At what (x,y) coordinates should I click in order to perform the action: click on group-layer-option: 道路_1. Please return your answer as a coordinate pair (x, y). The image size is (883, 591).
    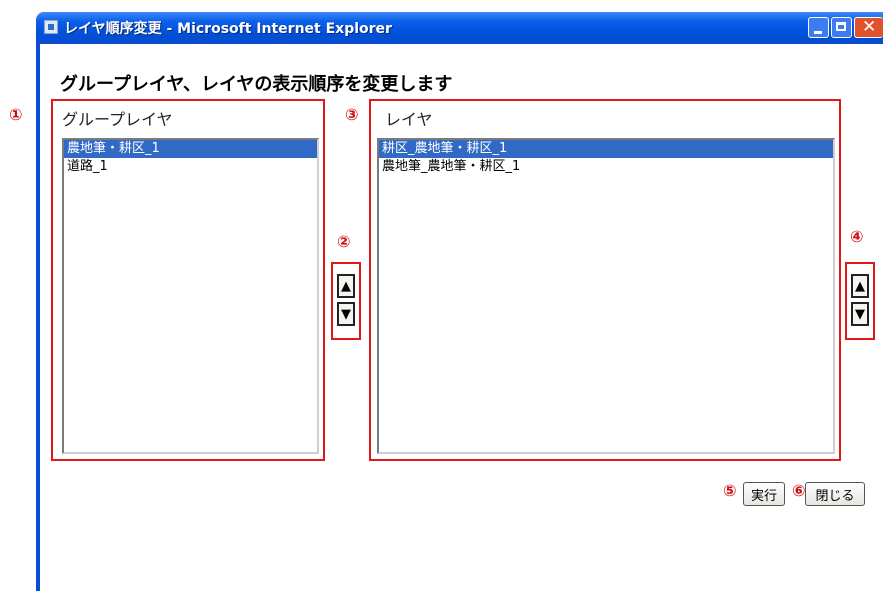
    Looking at the image, I should click on (190, 167).